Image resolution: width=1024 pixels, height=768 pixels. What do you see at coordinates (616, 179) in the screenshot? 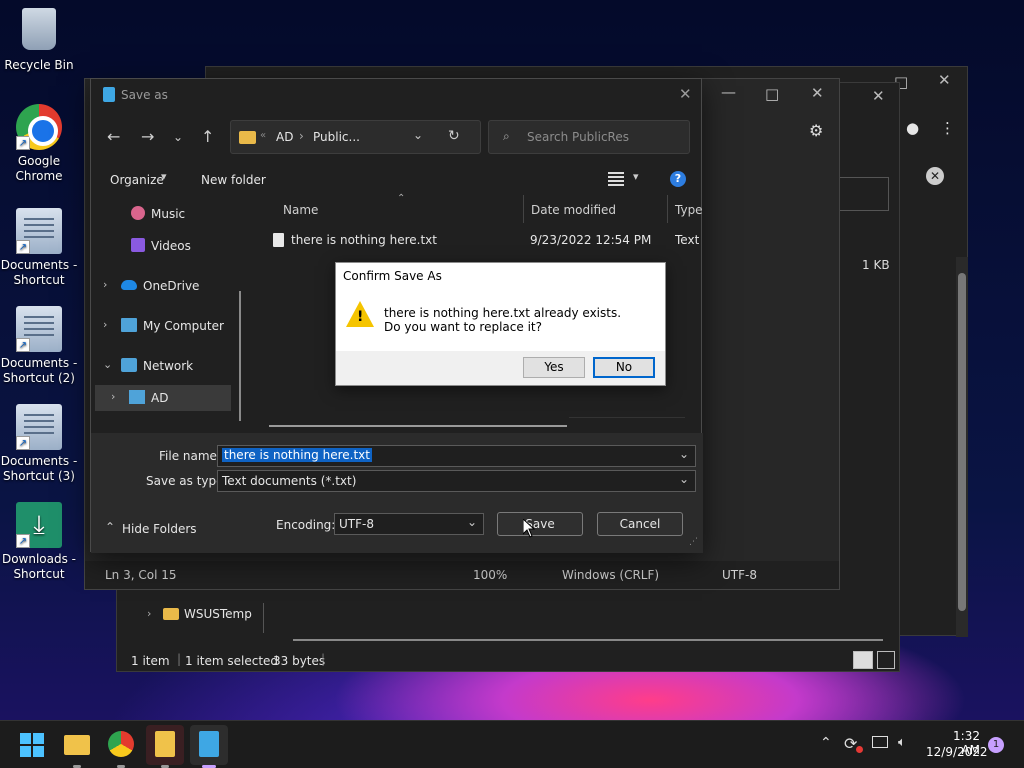
I see `view-options-icon` at bounding box center [616, 179].